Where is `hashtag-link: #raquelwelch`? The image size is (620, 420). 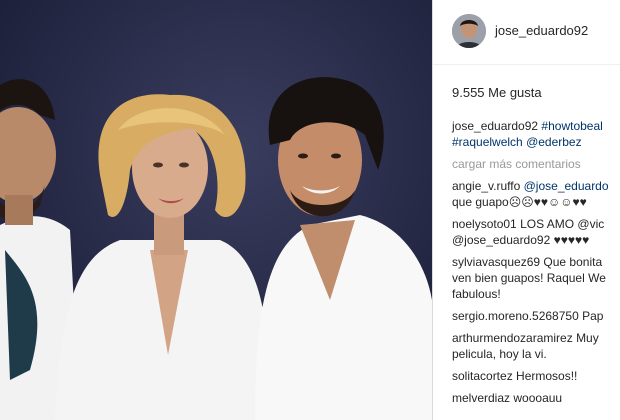 hashtag-link: #raquelwelch is located at coordinates (487, 142).